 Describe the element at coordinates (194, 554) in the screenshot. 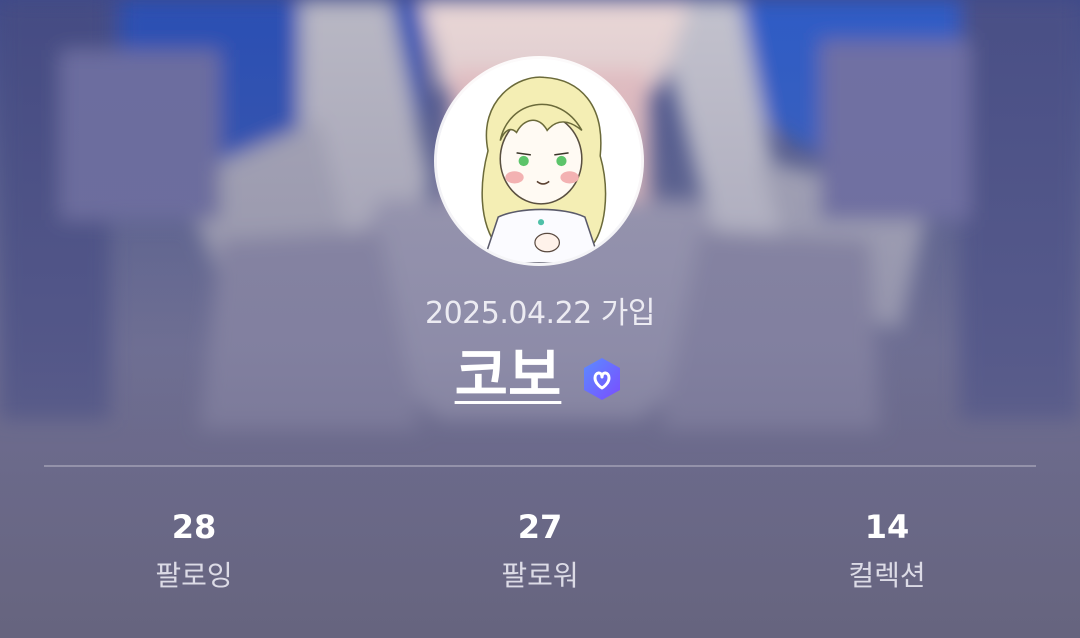

I see `stat-following: 28 팔로잉` at that location.